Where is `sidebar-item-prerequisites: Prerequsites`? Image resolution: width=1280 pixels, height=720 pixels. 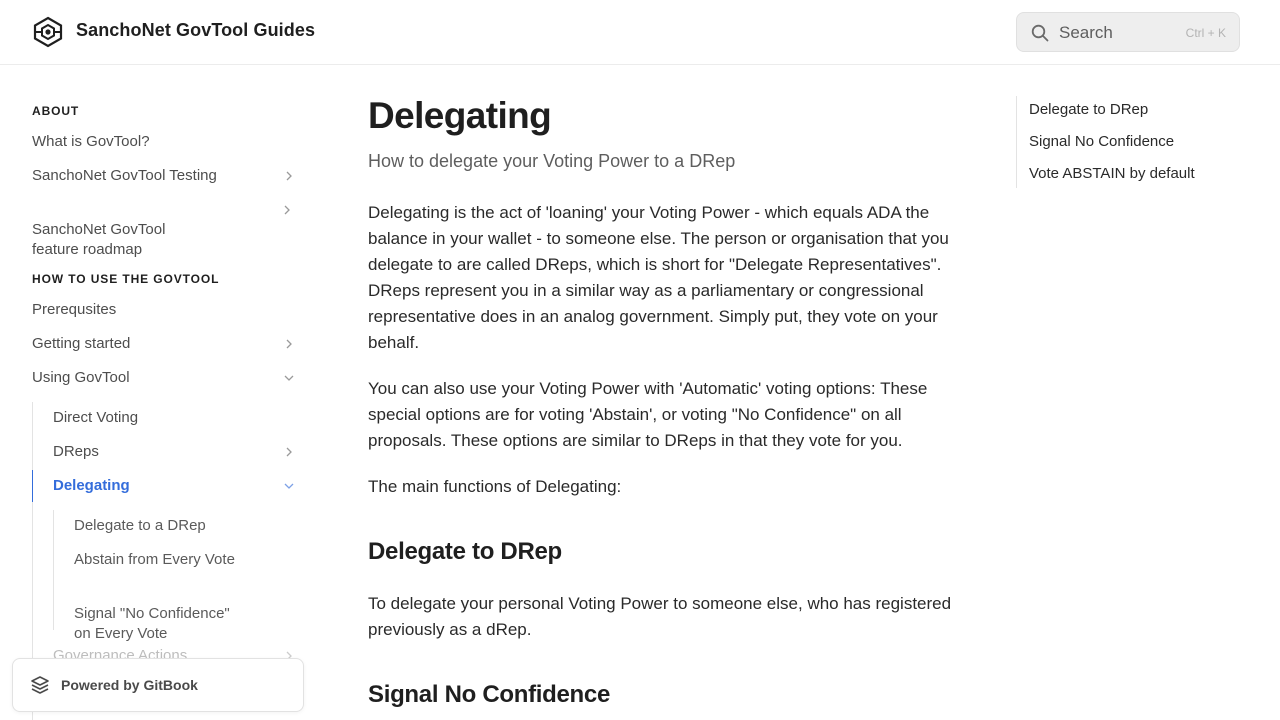
sidebar-item-prerequisites: Prerequsites is located at coordinates (168, 310).